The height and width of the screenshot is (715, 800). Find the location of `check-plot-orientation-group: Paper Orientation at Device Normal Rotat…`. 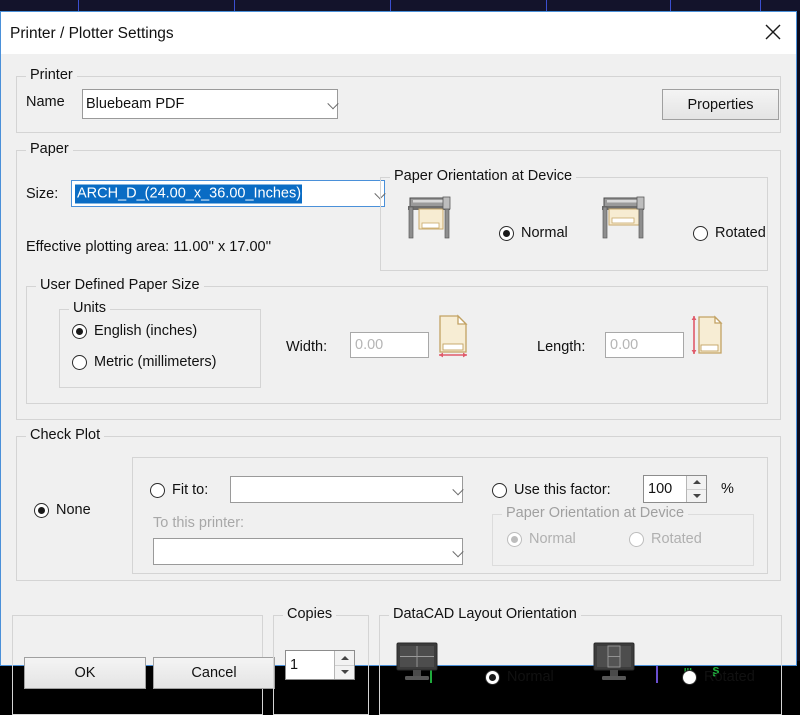

check-plot-orientation-group: Paper Orientation at Device Normal Rotat… is located at coordinates (623, 535).